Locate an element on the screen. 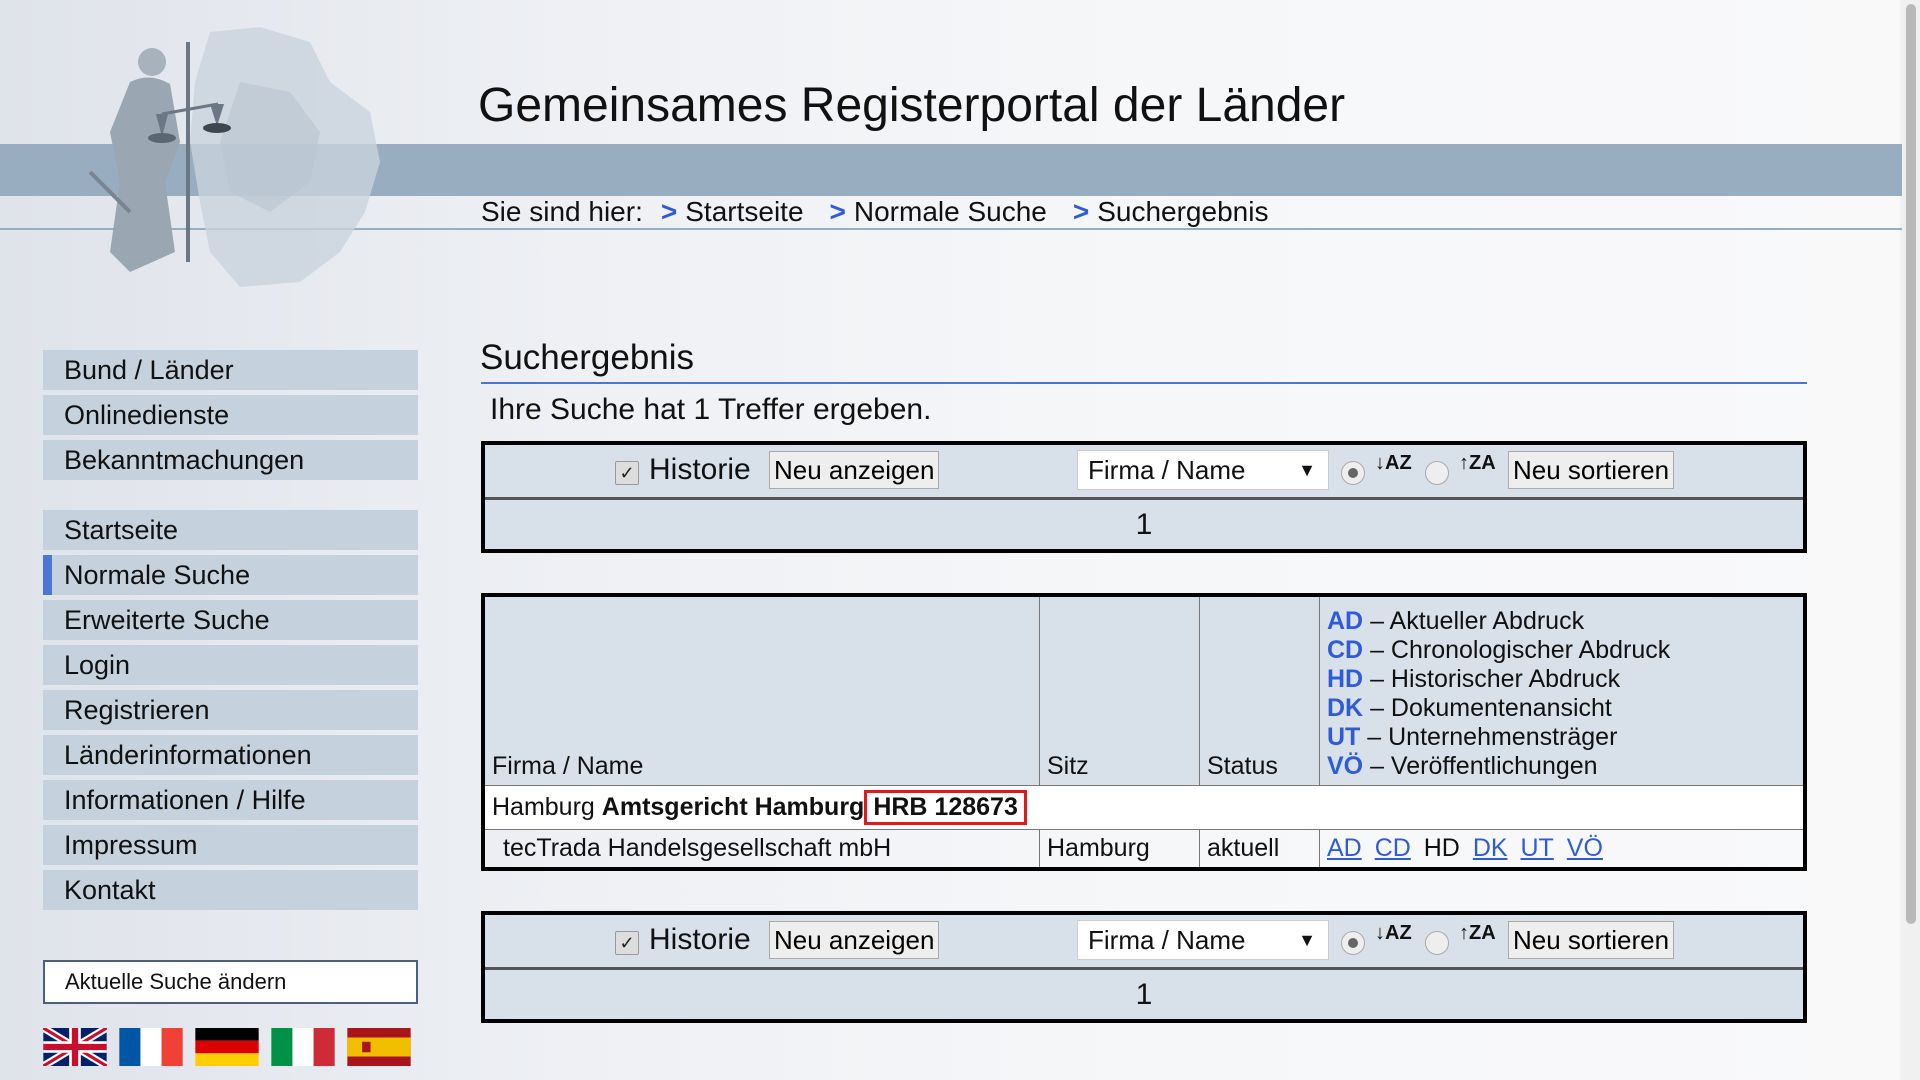  sidebar-item-laenderinformationen: Länderinformationen is located at coordinates (230, 755).